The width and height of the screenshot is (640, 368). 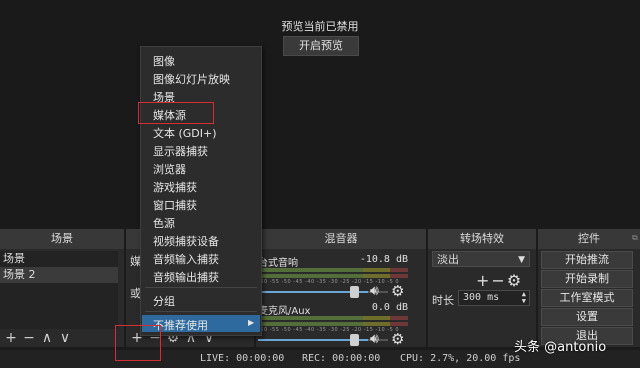 What do you see at coordinates (341, 358) in the screenshot?
I see `rec-timer: REC: 00:00:00` at bounding box center [341, 358].